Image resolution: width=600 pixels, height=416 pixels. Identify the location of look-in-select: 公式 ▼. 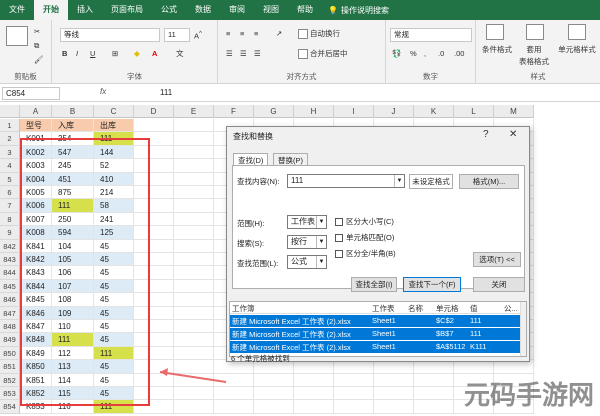
(307, 262).